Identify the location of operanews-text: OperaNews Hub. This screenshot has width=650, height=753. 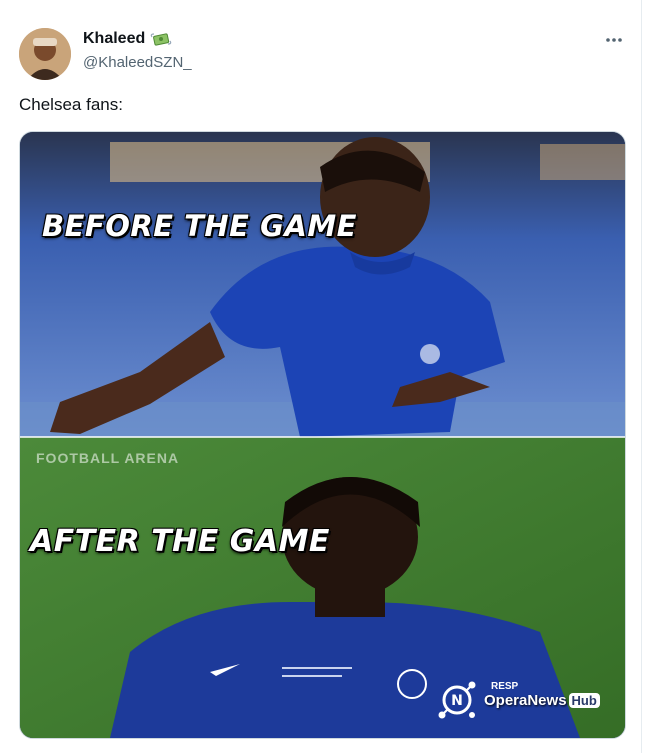
(542, 700).